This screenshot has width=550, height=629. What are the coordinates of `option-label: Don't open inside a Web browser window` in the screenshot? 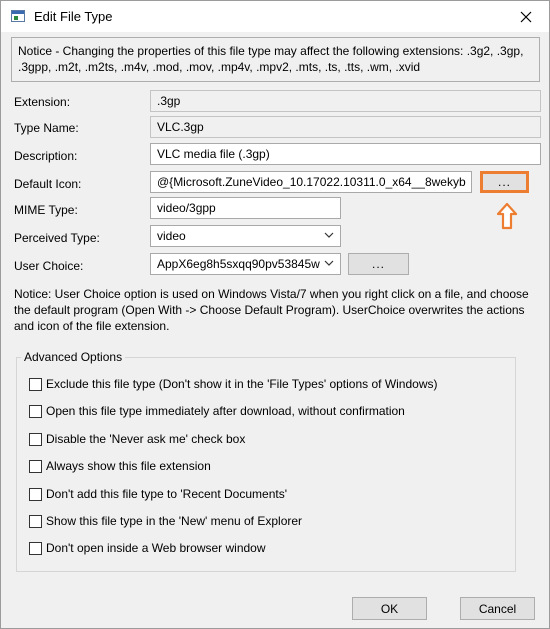 It's located at (156, 548).